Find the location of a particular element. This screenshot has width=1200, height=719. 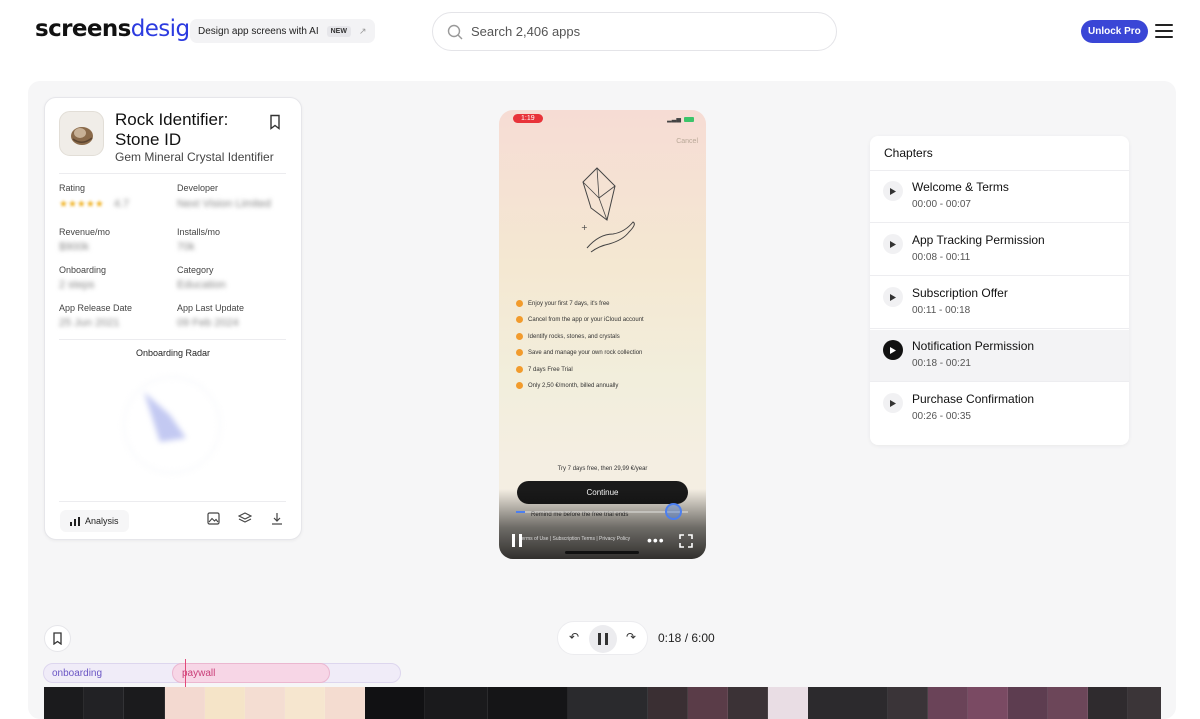

forward-icon: ↷ is located at coordinates (631, 637).